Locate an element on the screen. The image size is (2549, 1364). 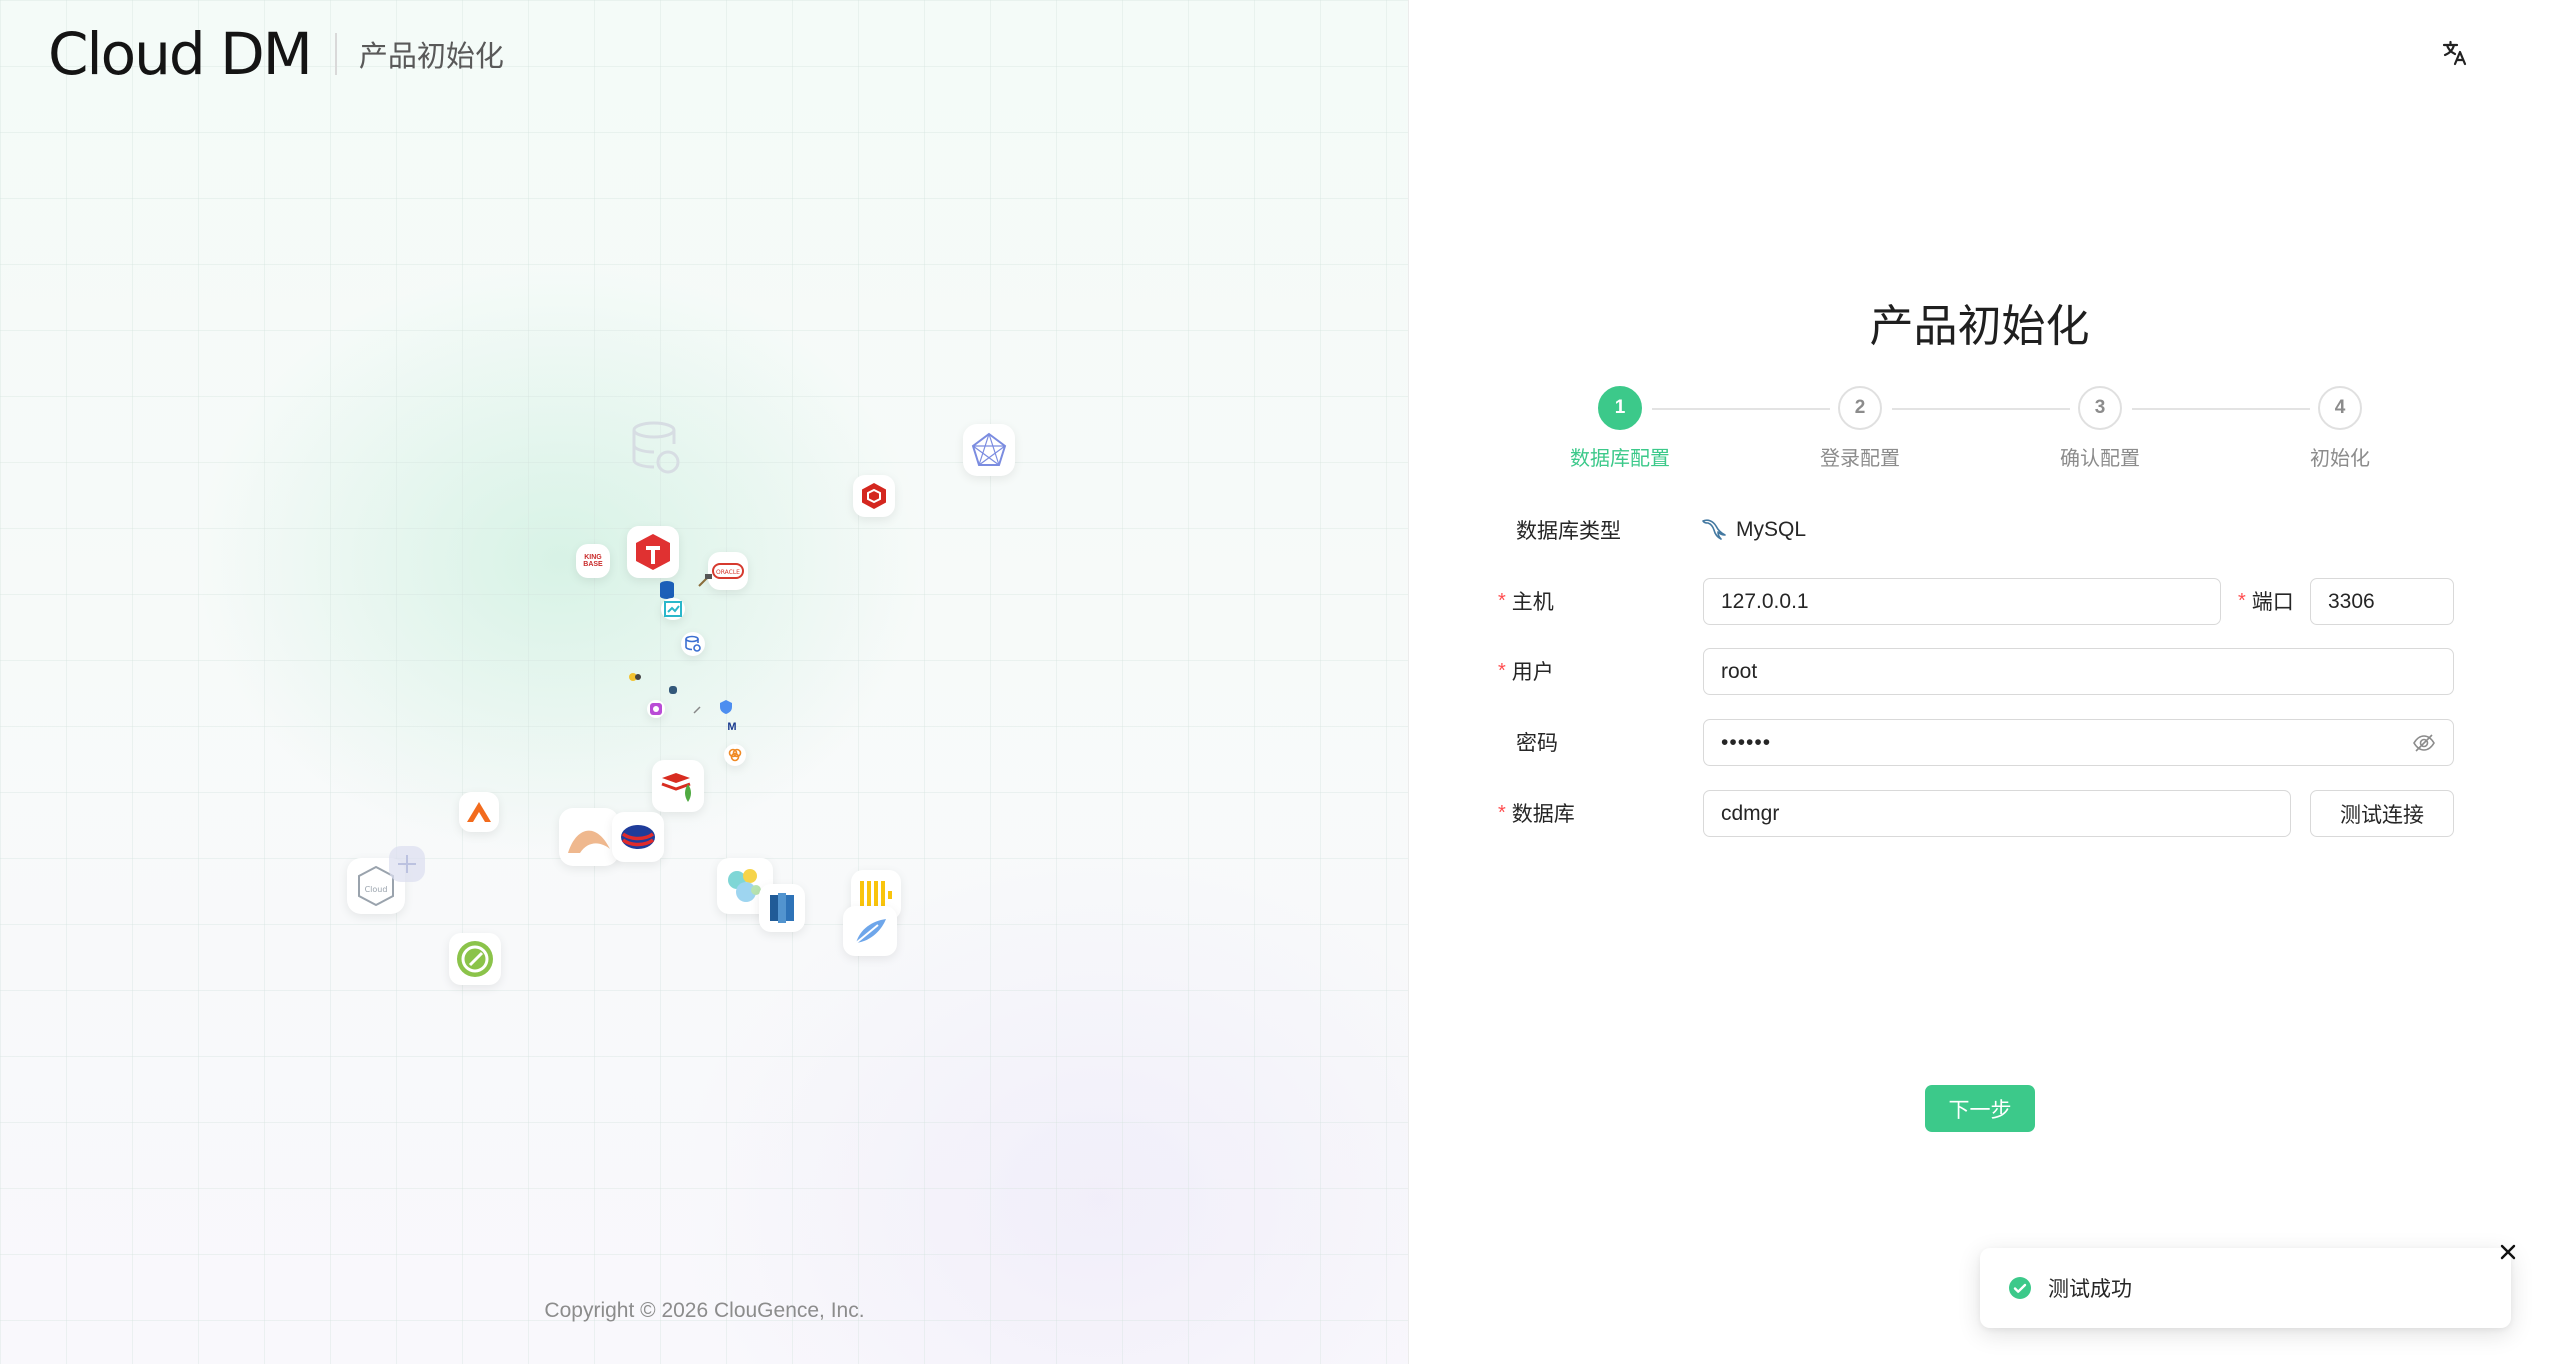
brand-header: Cloud DM 产品初始化 is located at coordinates (276, 54).